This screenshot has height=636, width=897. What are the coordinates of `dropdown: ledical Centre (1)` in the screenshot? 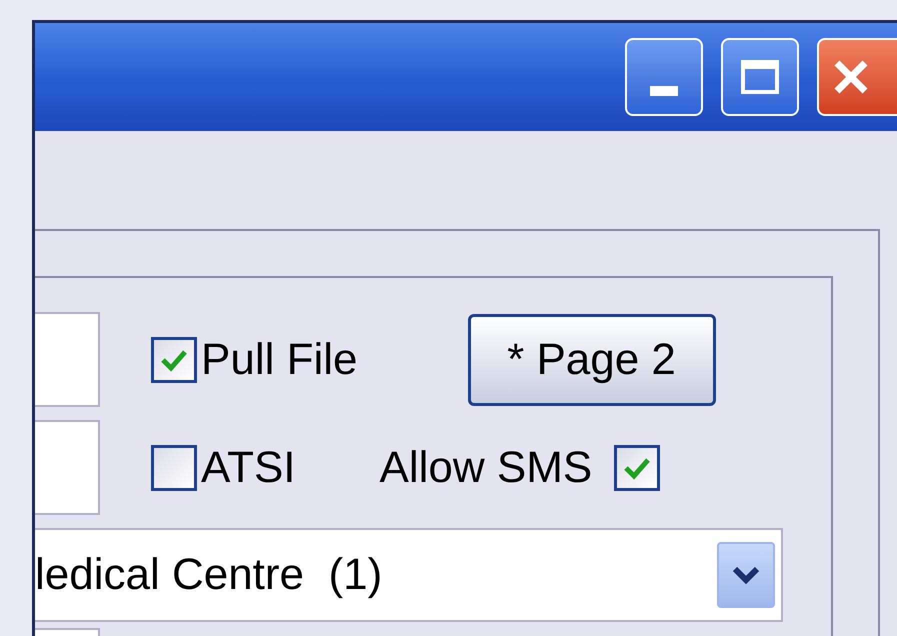 It's located at (409, 575).